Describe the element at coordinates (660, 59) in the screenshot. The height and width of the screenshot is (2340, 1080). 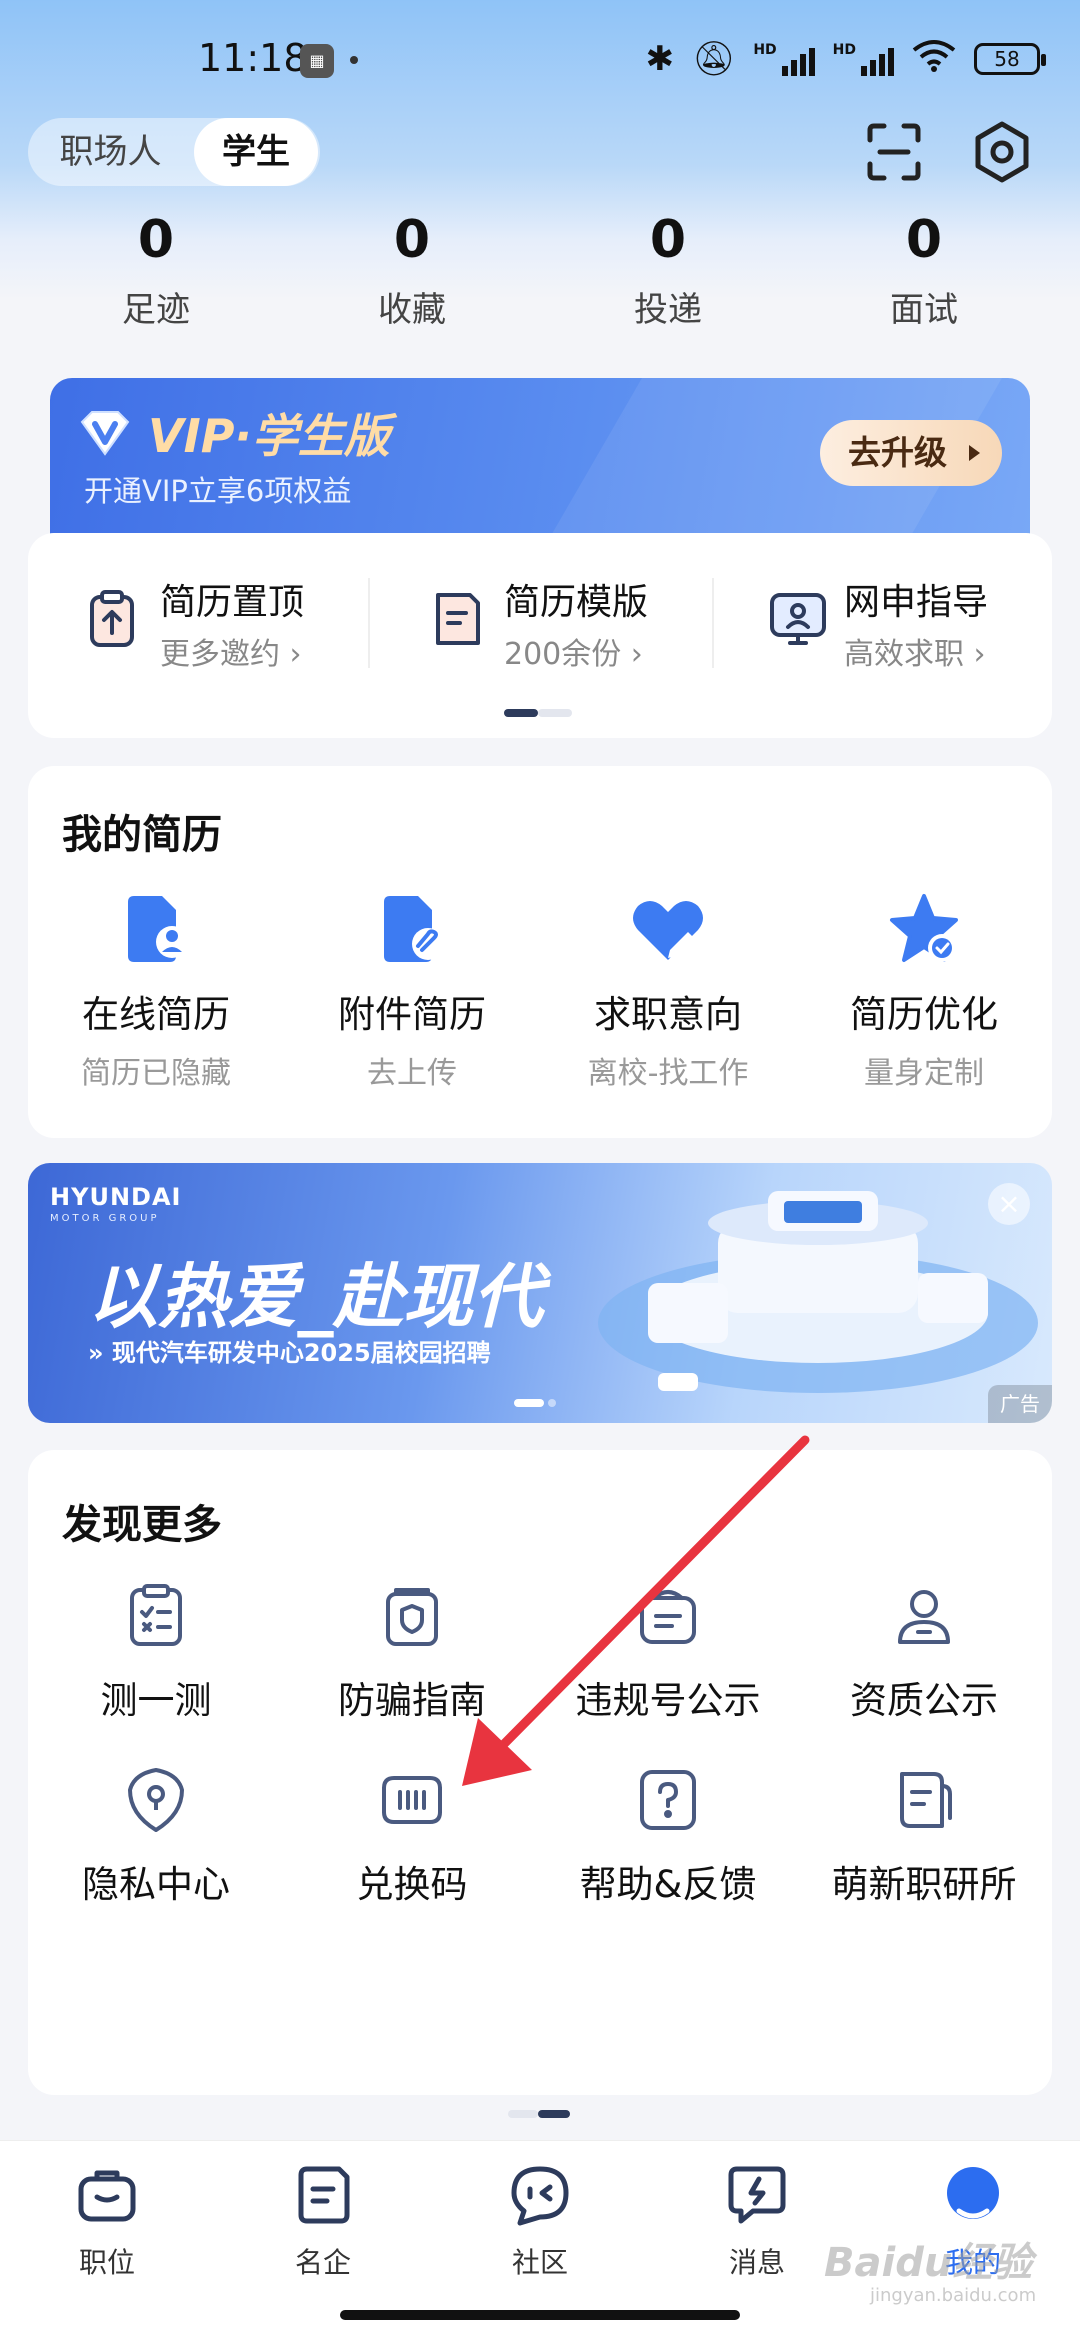
I see `bluetooth-icon: ✱` at that location.